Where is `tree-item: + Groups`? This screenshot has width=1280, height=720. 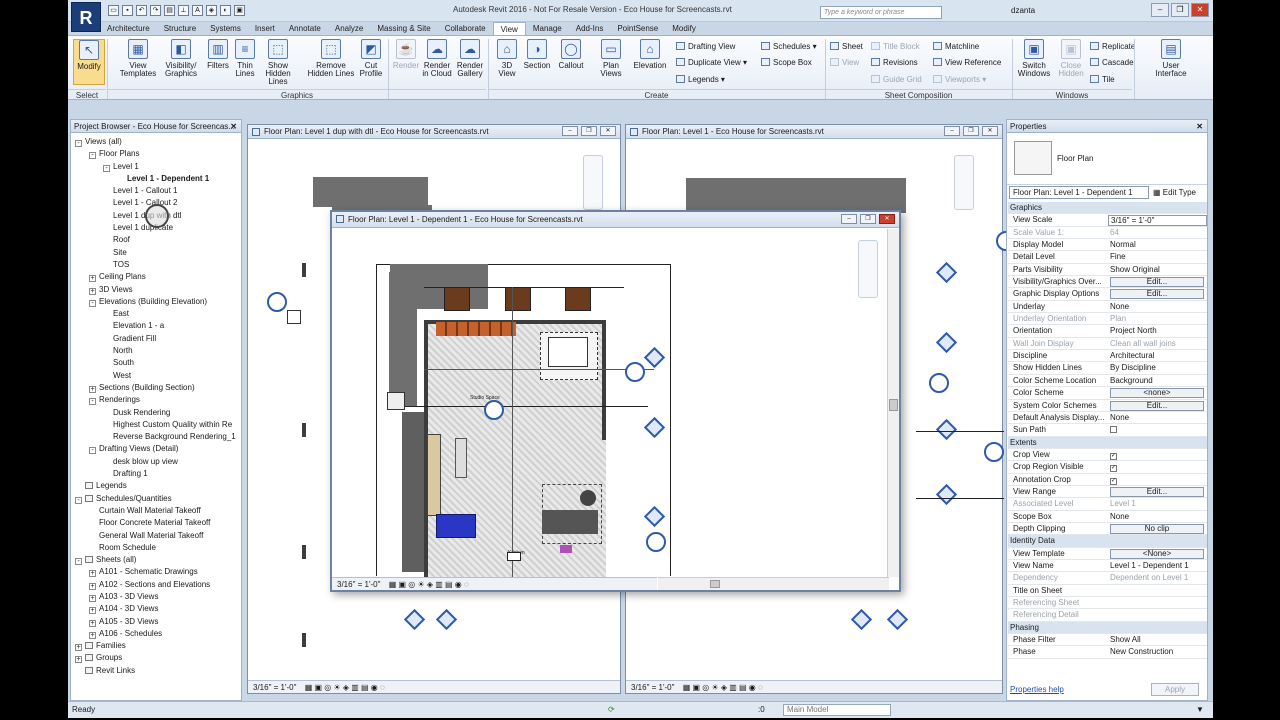
tree-item: + Groups is located at coordinates (156, 658).